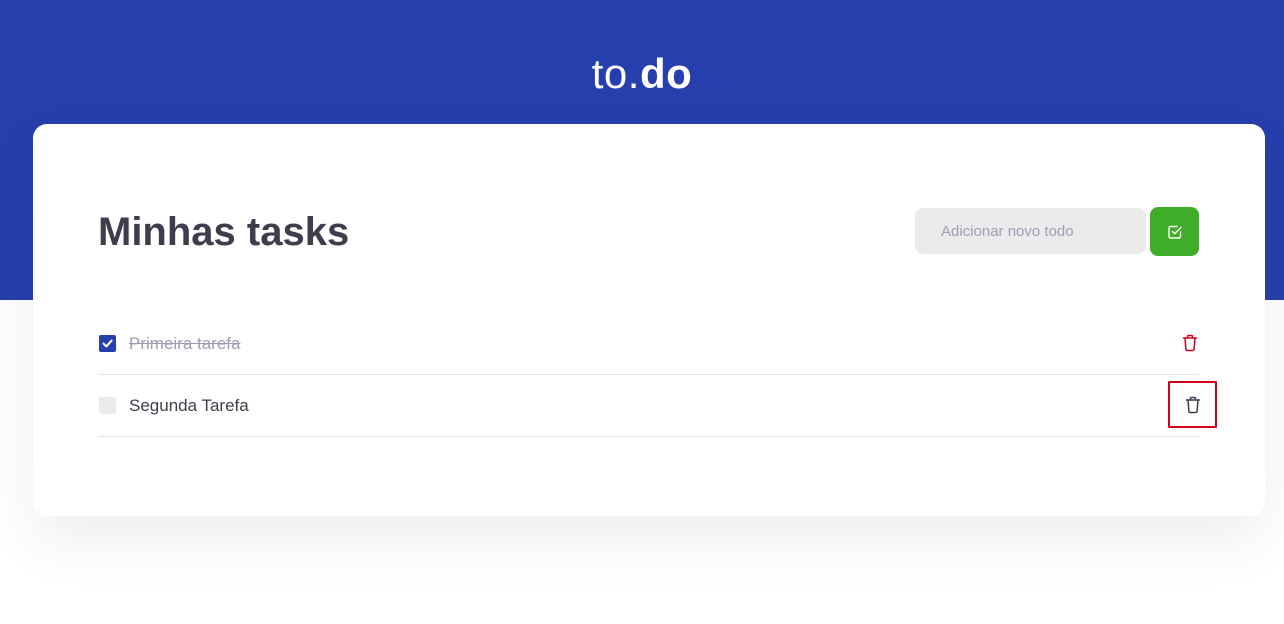 The image size is (1284, 624). What do you see at coordinates (1030, 231) in the screenshot?
I see `new-todo-input` at bounding box center [1030, 231].